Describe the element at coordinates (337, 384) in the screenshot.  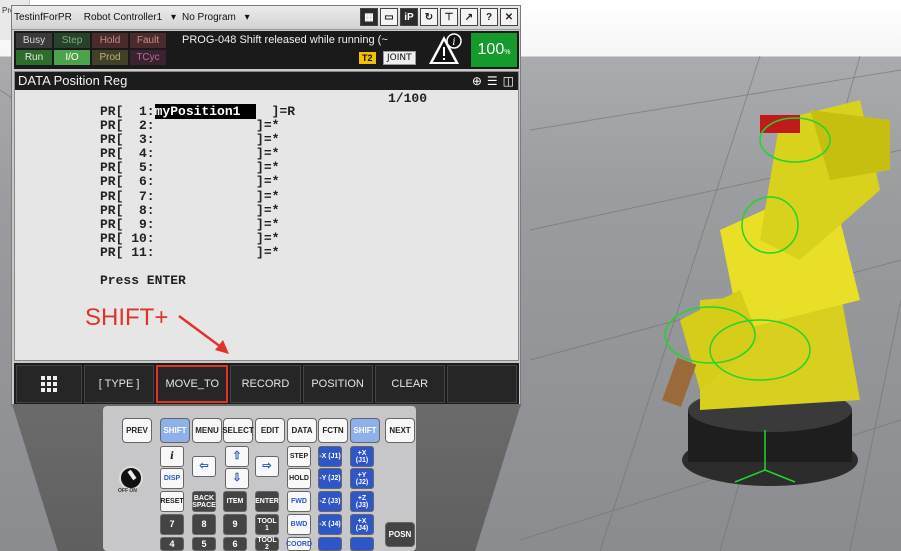
I see `fkey-position-button: POSITION` at that location.